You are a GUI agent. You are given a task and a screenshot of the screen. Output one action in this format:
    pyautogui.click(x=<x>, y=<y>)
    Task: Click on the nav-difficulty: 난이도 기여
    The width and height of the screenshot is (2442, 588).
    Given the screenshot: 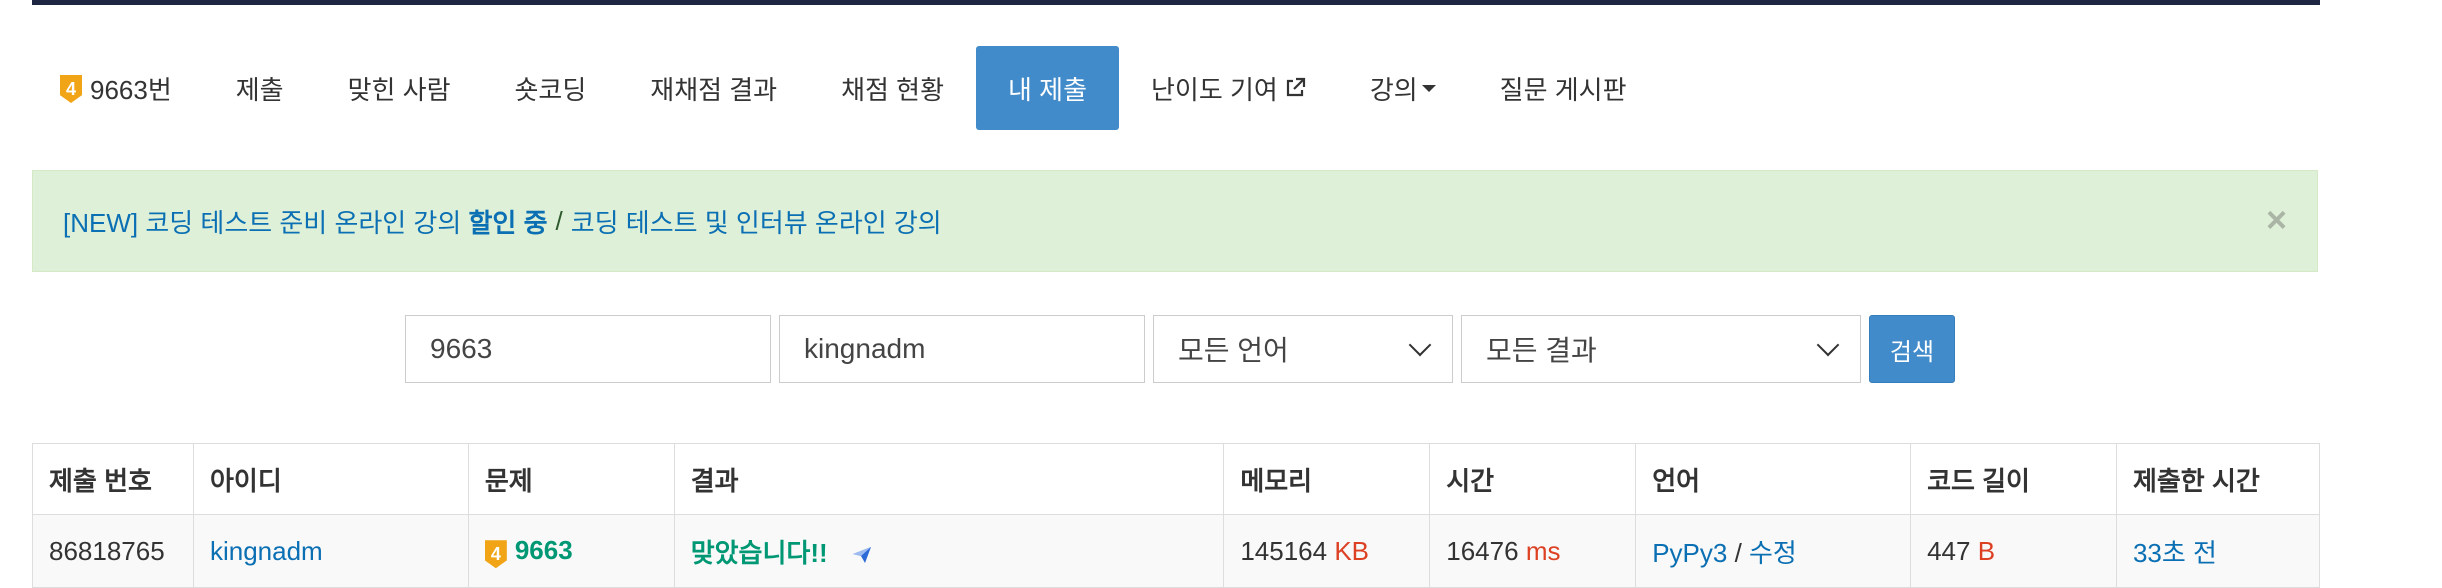 What is the action you would take?
    pyautogui.click(x=1228, y=88)
    